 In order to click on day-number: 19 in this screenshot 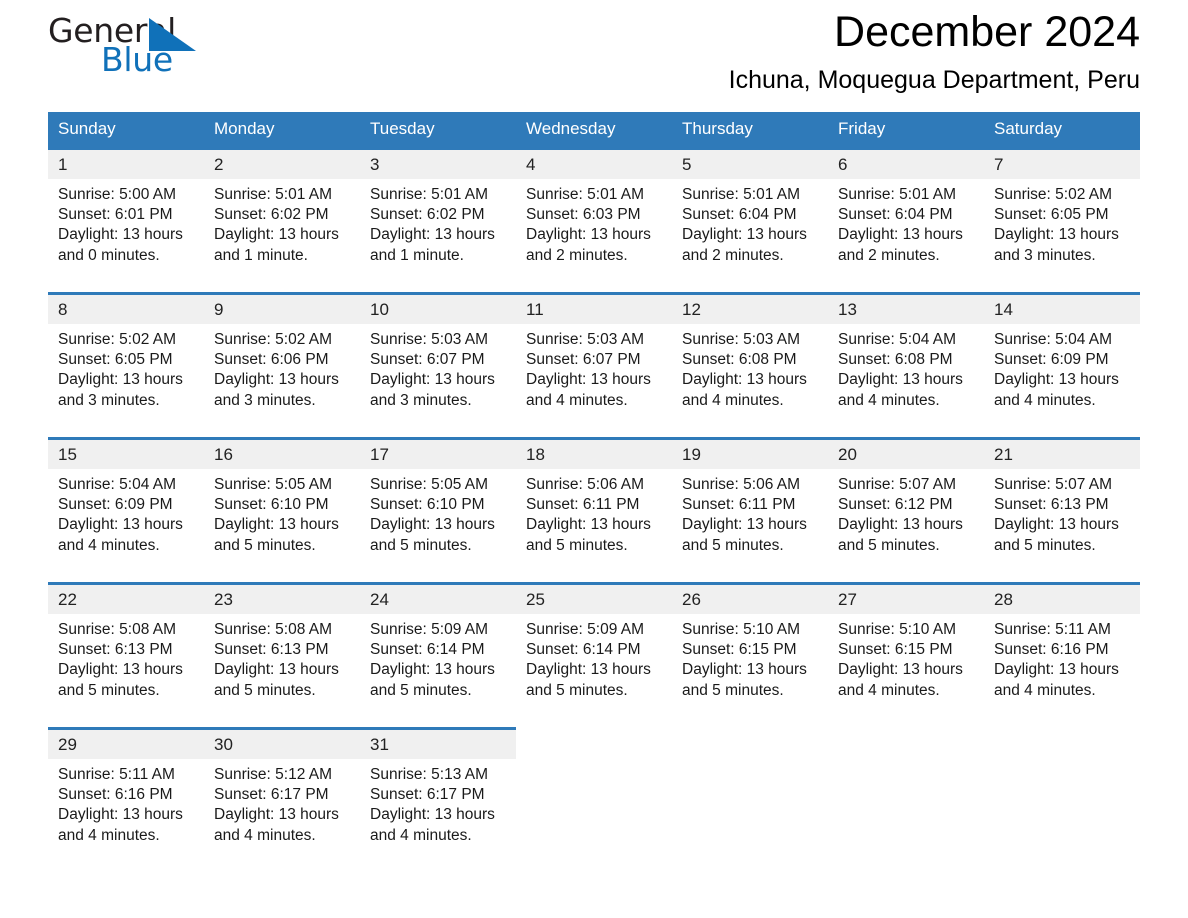, I will do `click(750, 453)`.